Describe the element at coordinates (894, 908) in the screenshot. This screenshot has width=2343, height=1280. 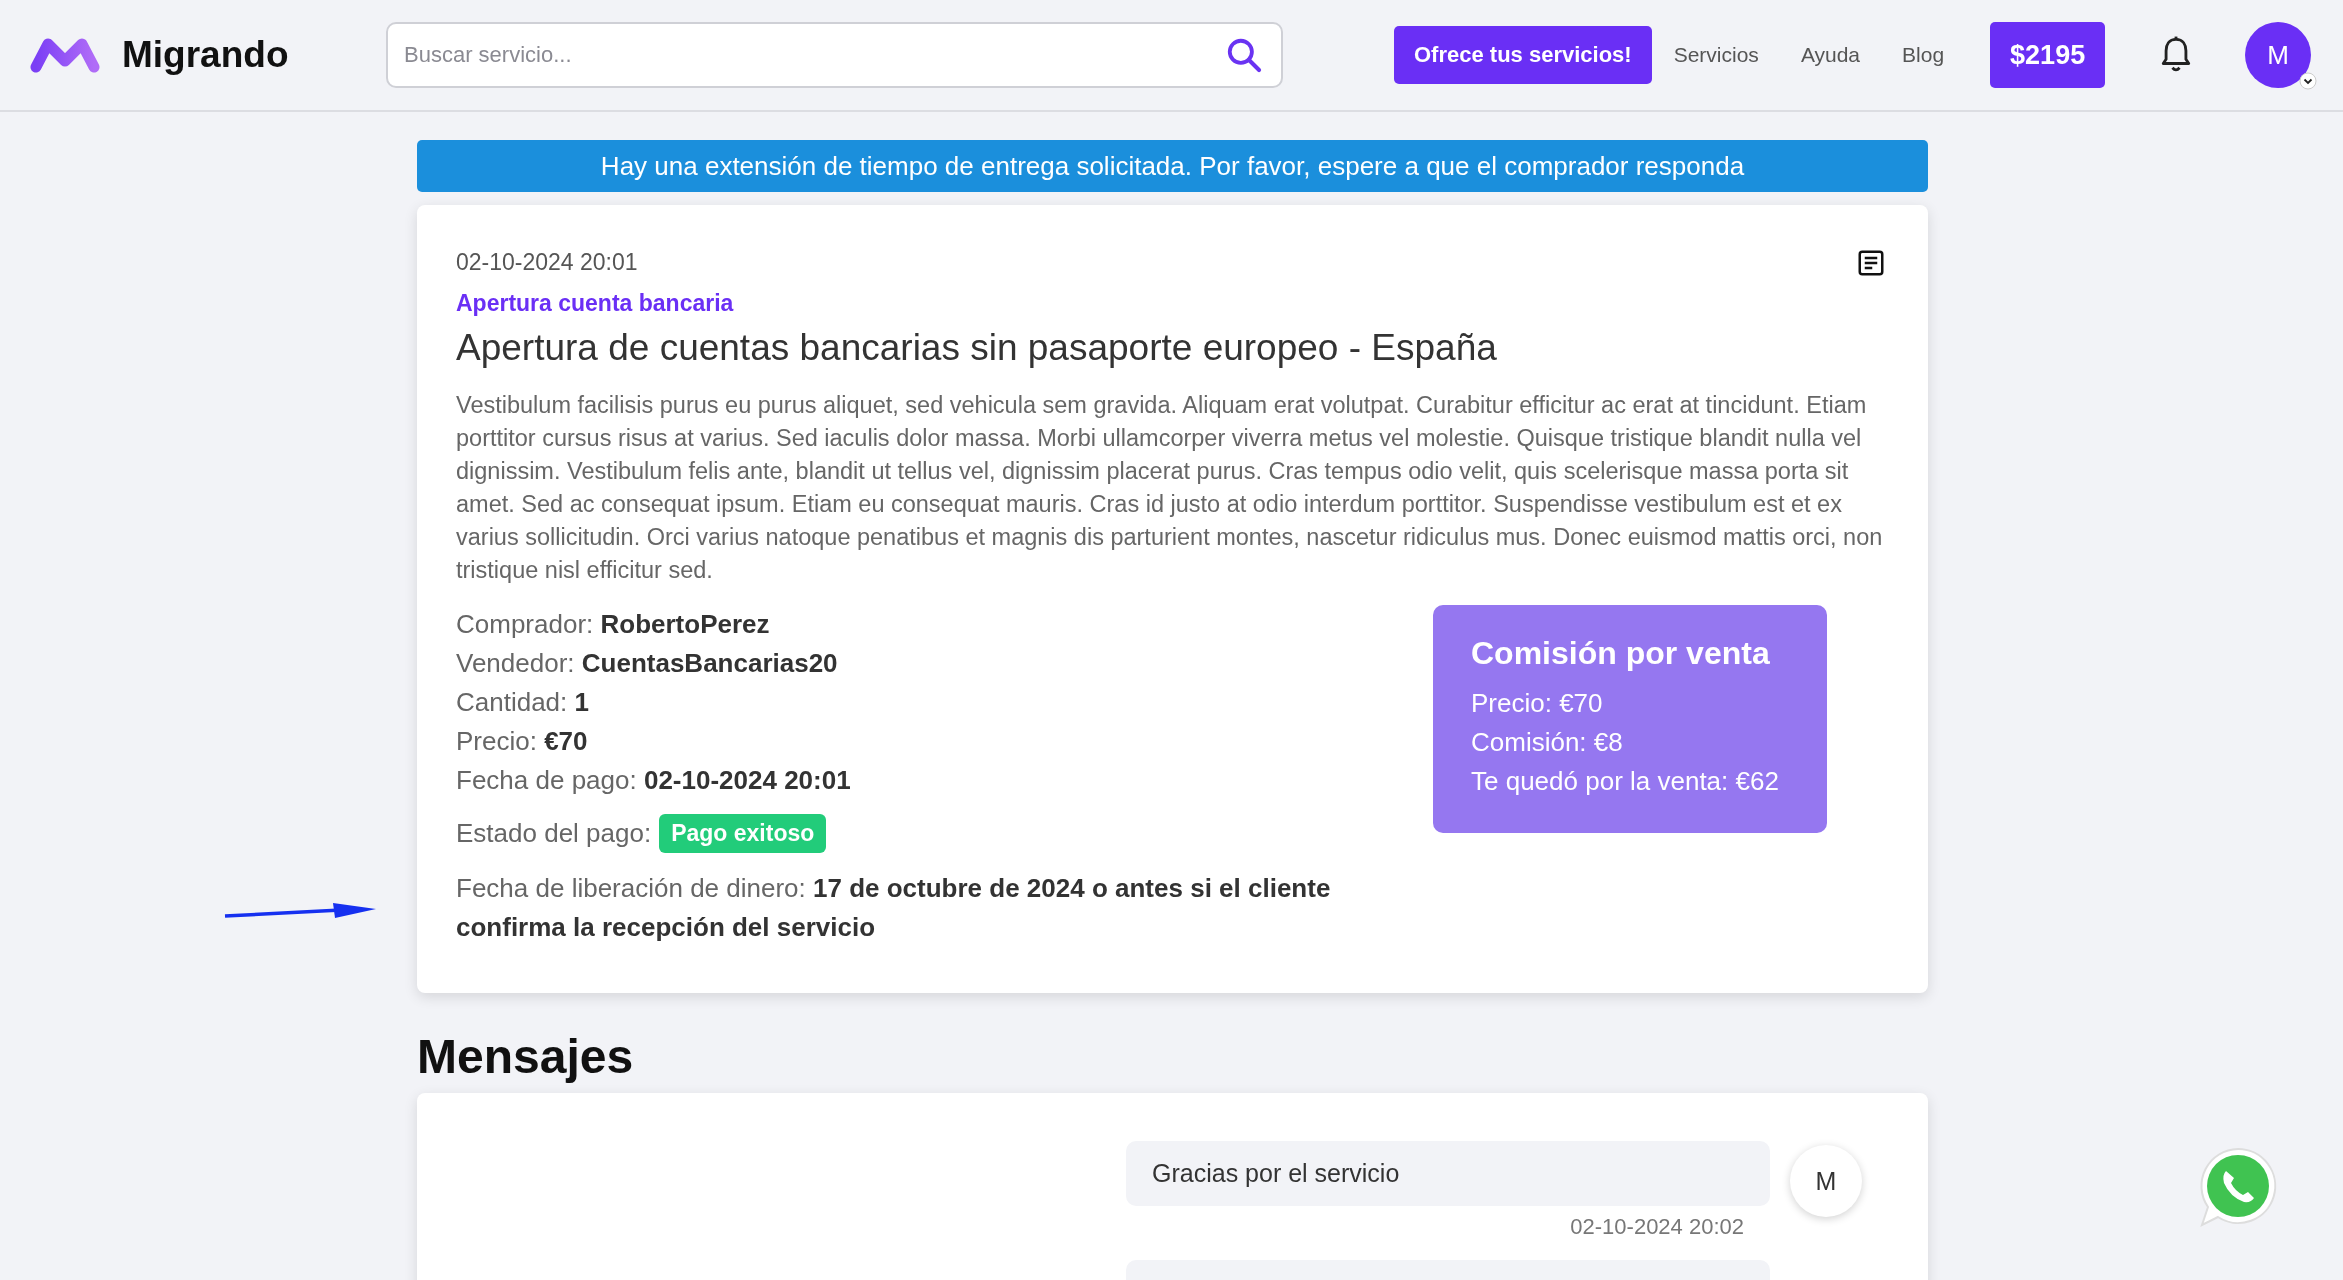
I see `release-date-line: Fecha de liberación de dinero: 17 de octubre de 2024 o antes si el cliente confirma la recepción del servicio` at that location.